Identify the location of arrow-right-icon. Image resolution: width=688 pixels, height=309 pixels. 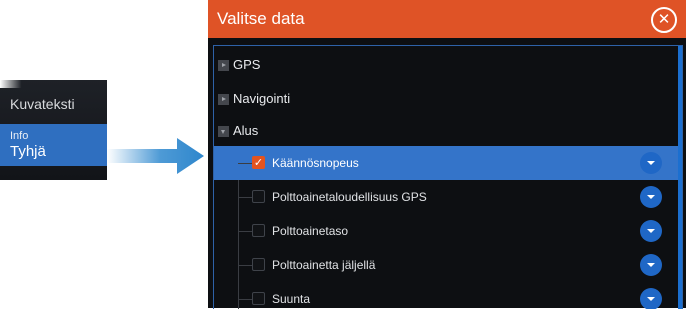
(155, 156).